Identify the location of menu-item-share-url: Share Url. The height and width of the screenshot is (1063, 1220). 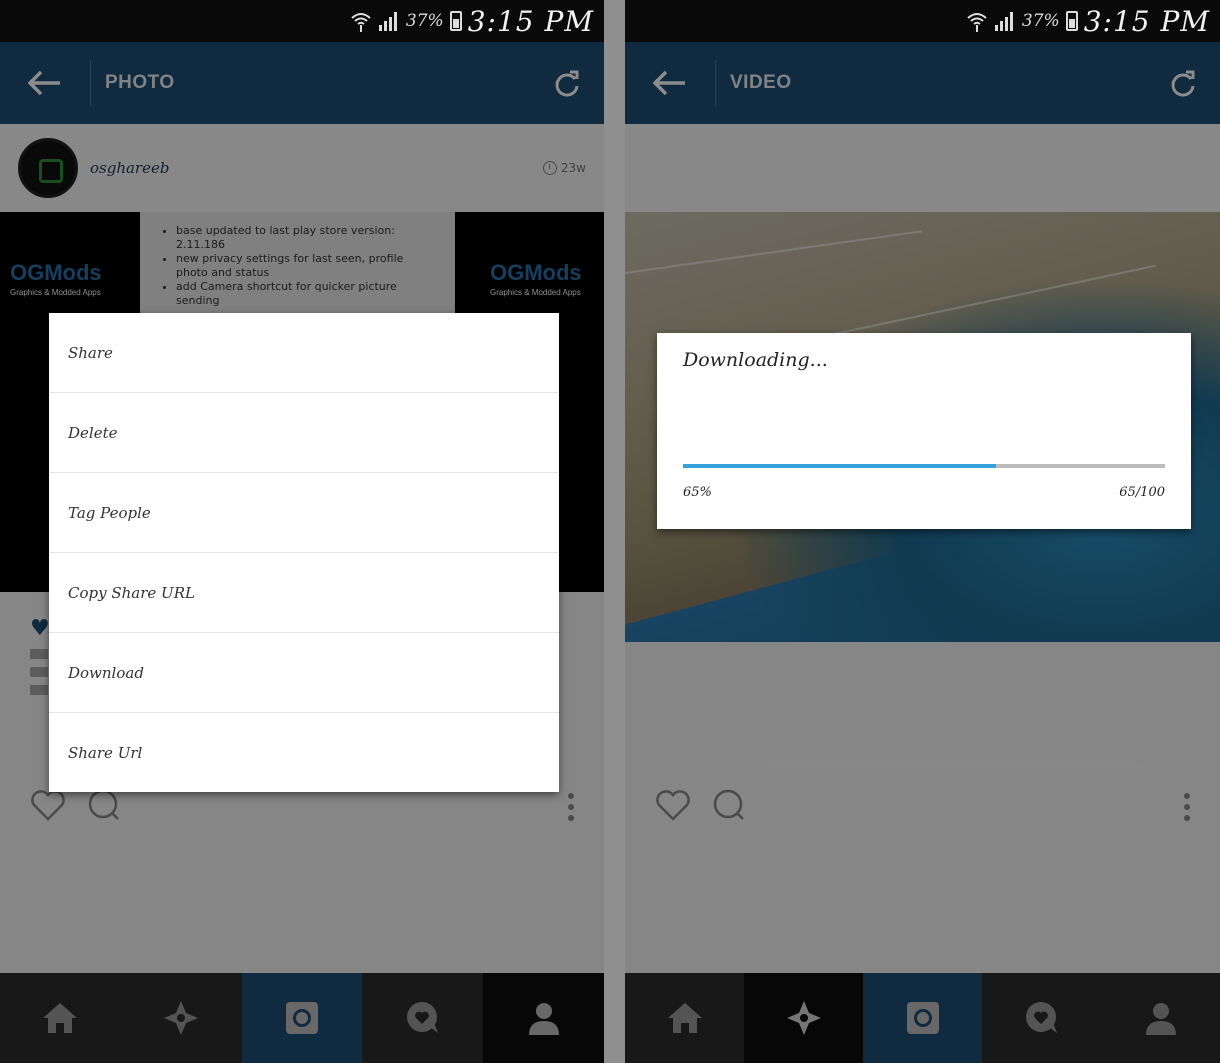
(304, 752).